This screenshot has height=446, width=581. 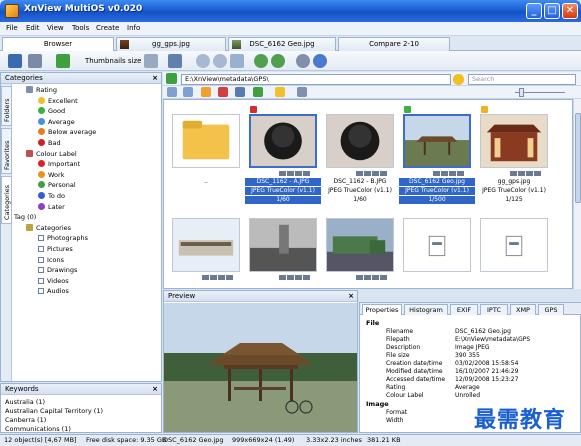 I want to click on menu-info: Info, so click(x=133, y=28).